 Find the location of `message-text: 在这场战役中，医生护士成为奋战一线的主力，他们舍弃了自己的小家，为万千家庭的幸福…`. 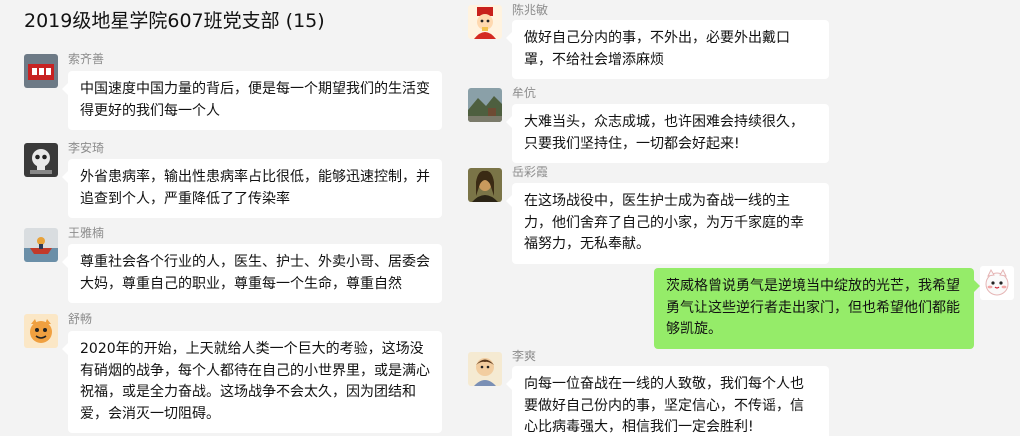

message-text: 在这场战役中，医生护士成为奋战一线的主力，他们舍弃了自己的小家，为万千家庭的幸福… is located at coordinates (664, 222).